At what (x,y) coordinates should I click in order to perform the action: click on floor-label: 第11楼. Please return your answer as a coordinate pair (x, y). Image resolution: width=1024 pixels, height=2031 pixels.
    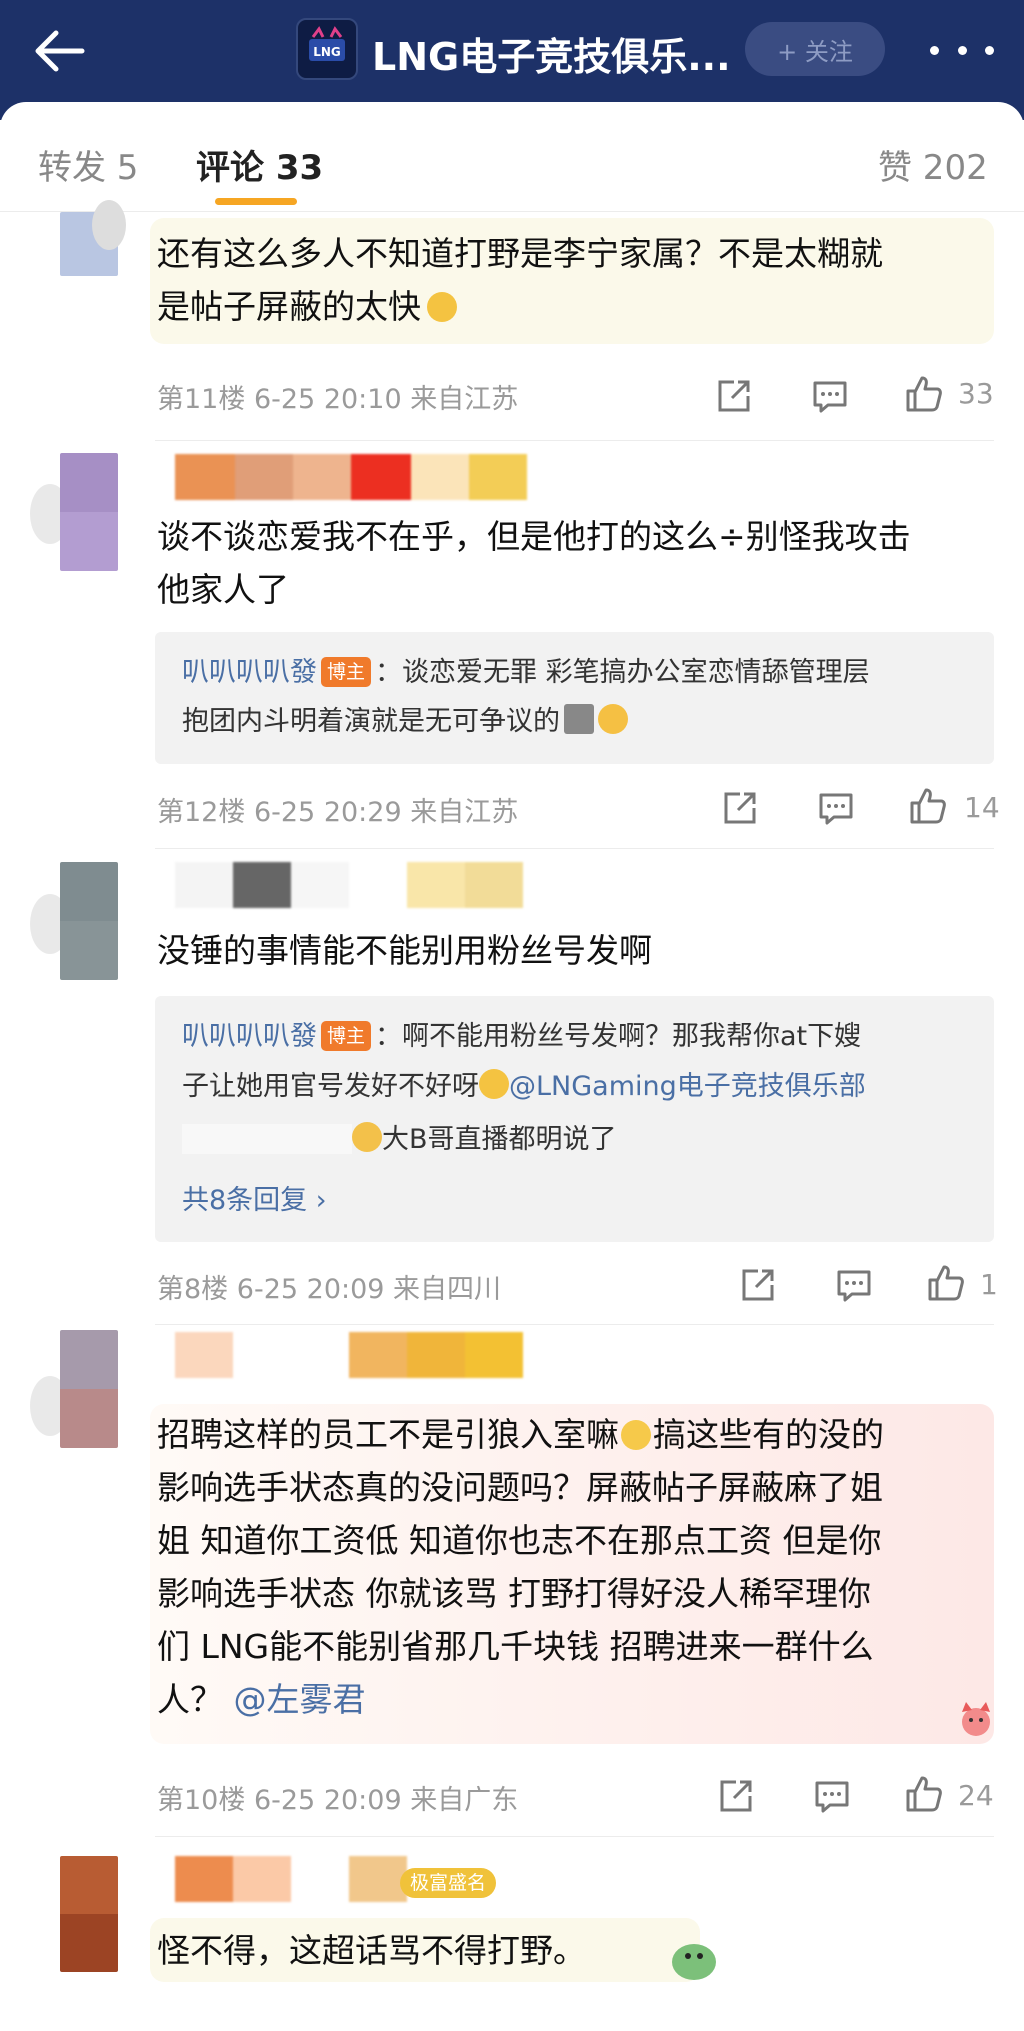
    Looking at the image, I should click on (201, 399).